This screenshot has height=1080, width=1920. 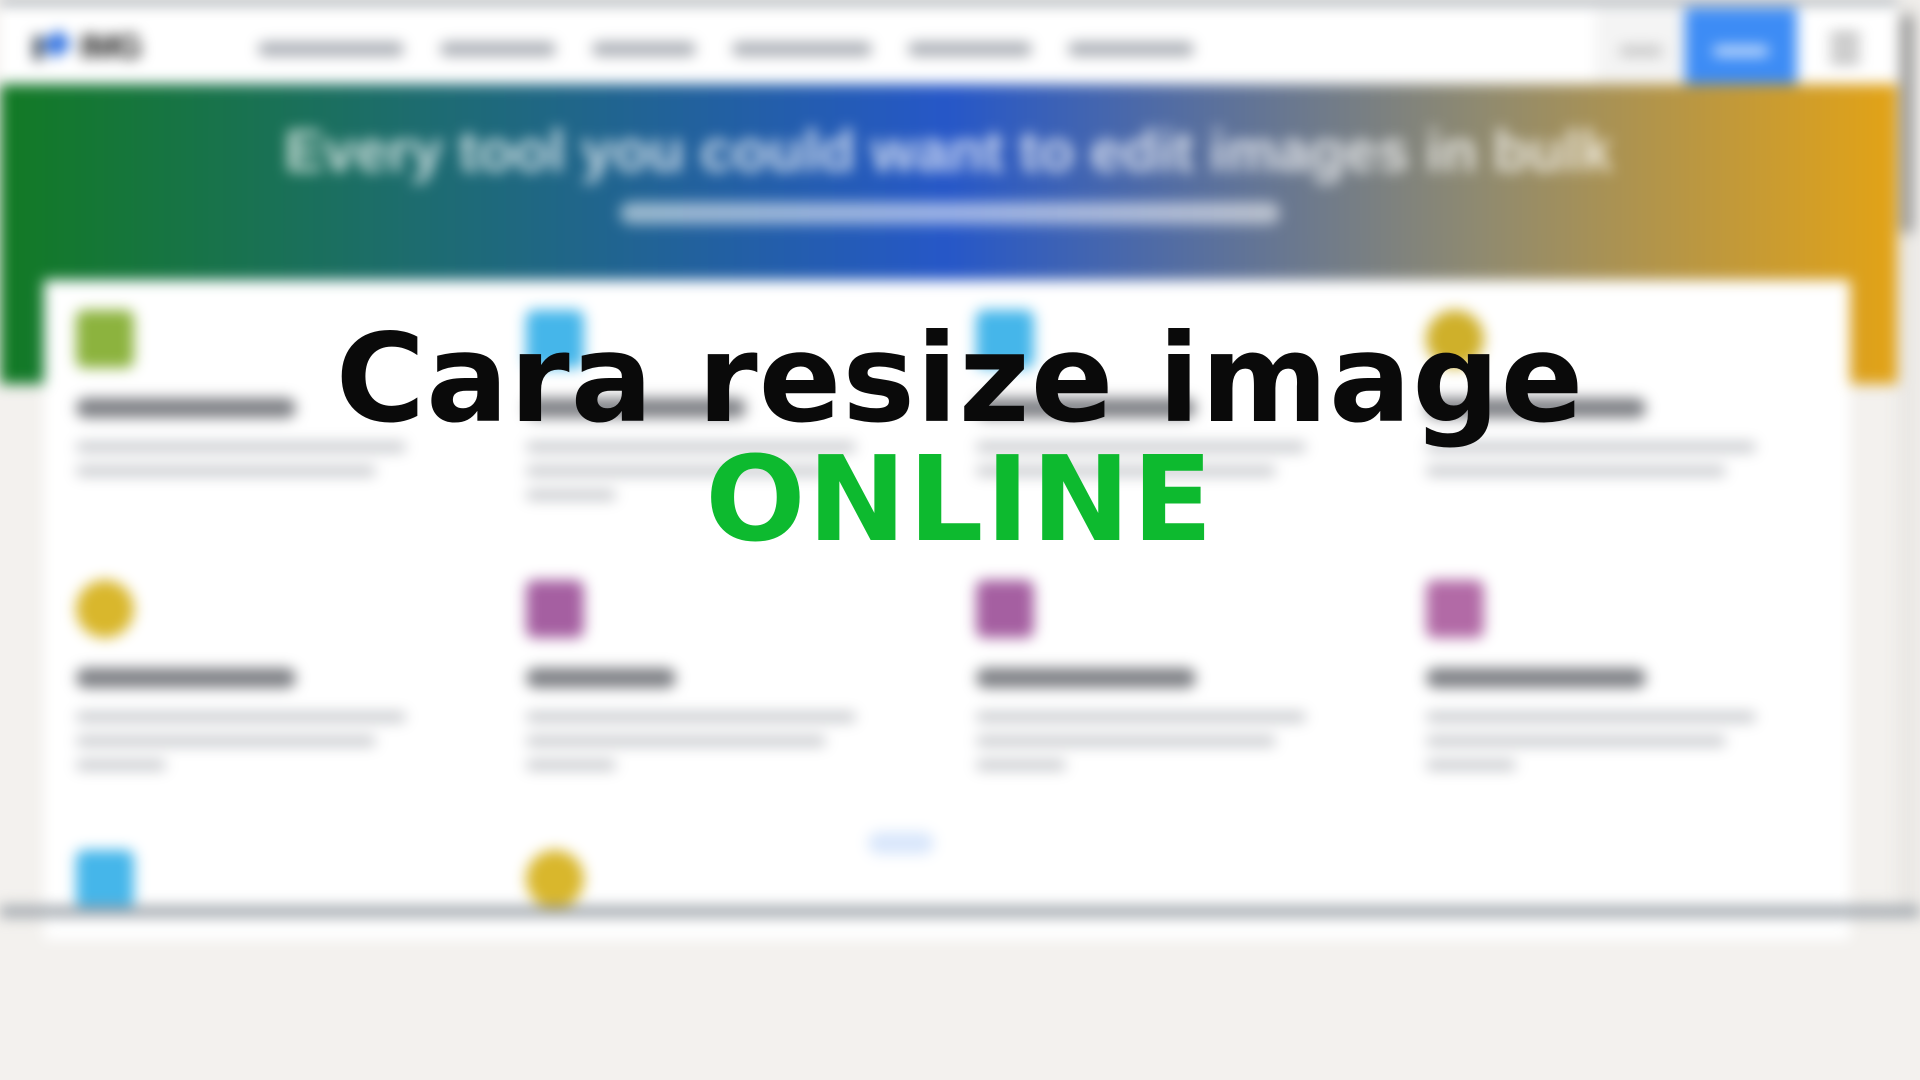 What do you see at coordinates (254, 680) in the screenshot?
I see `tool-card-convert-from-jpg` at bounding box center [254, 680].